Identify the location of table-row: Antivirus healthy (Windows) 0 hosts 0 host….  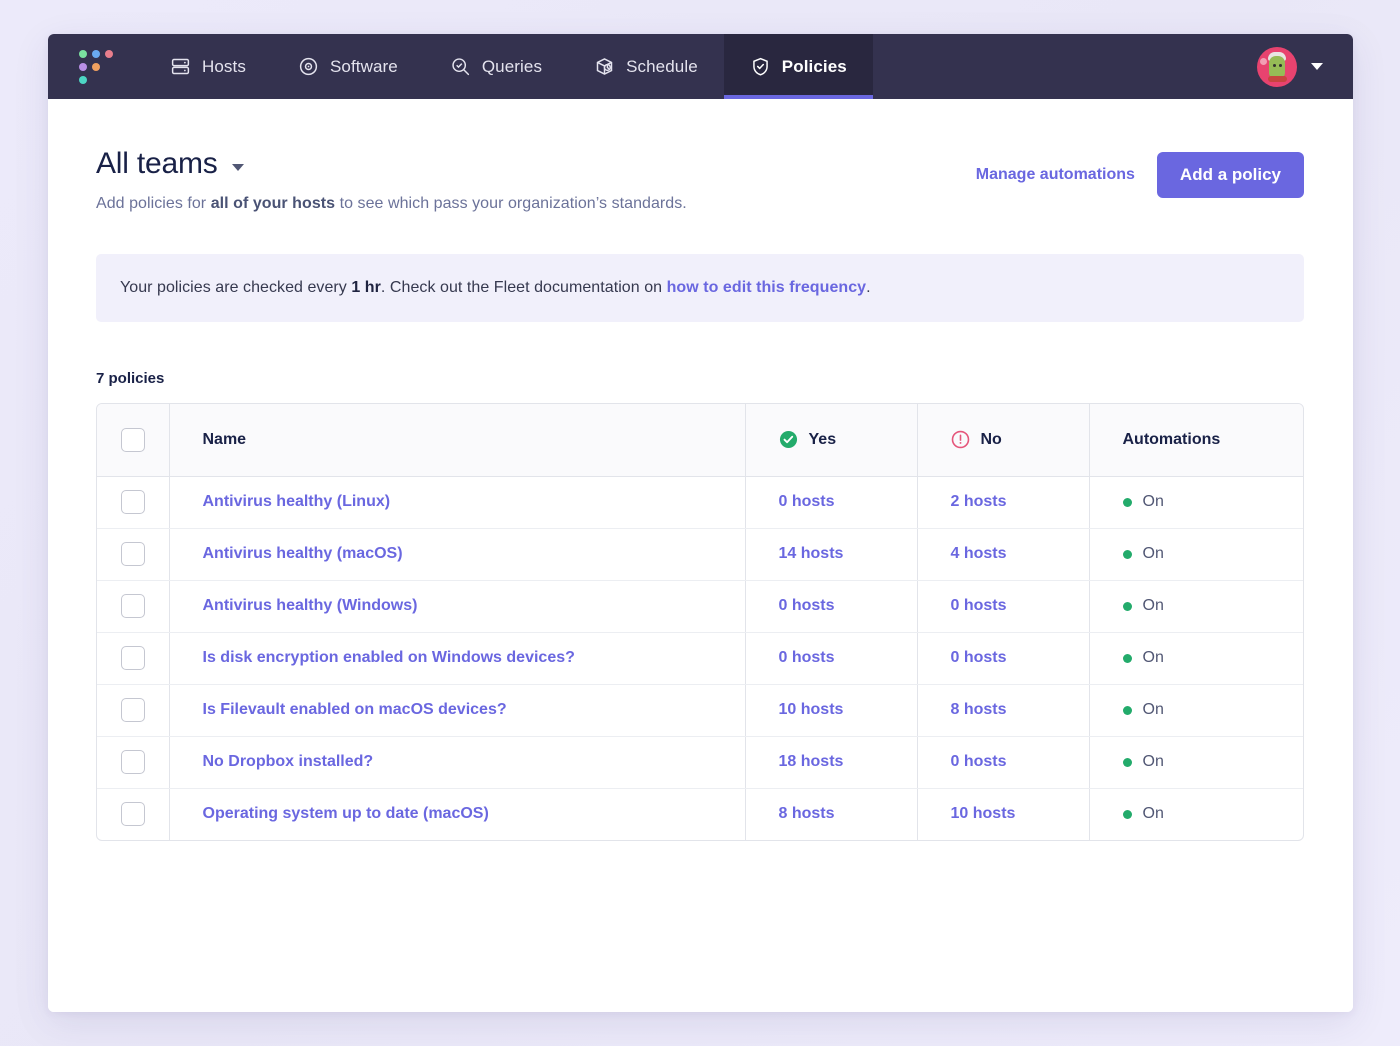
(700, 606).